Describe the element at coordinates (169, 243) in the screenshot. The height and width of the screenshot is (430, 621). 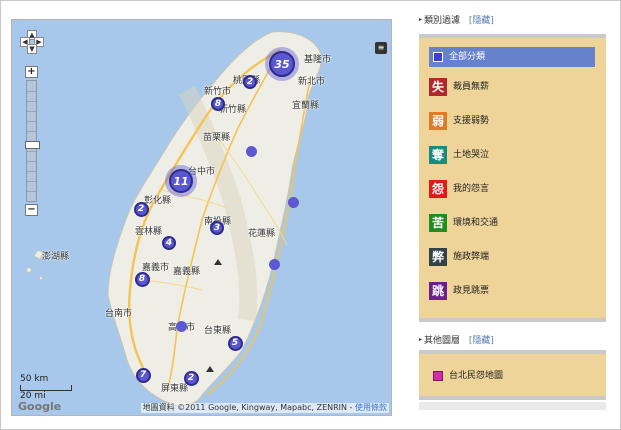
I see `cluster-marker: 4` at that location.